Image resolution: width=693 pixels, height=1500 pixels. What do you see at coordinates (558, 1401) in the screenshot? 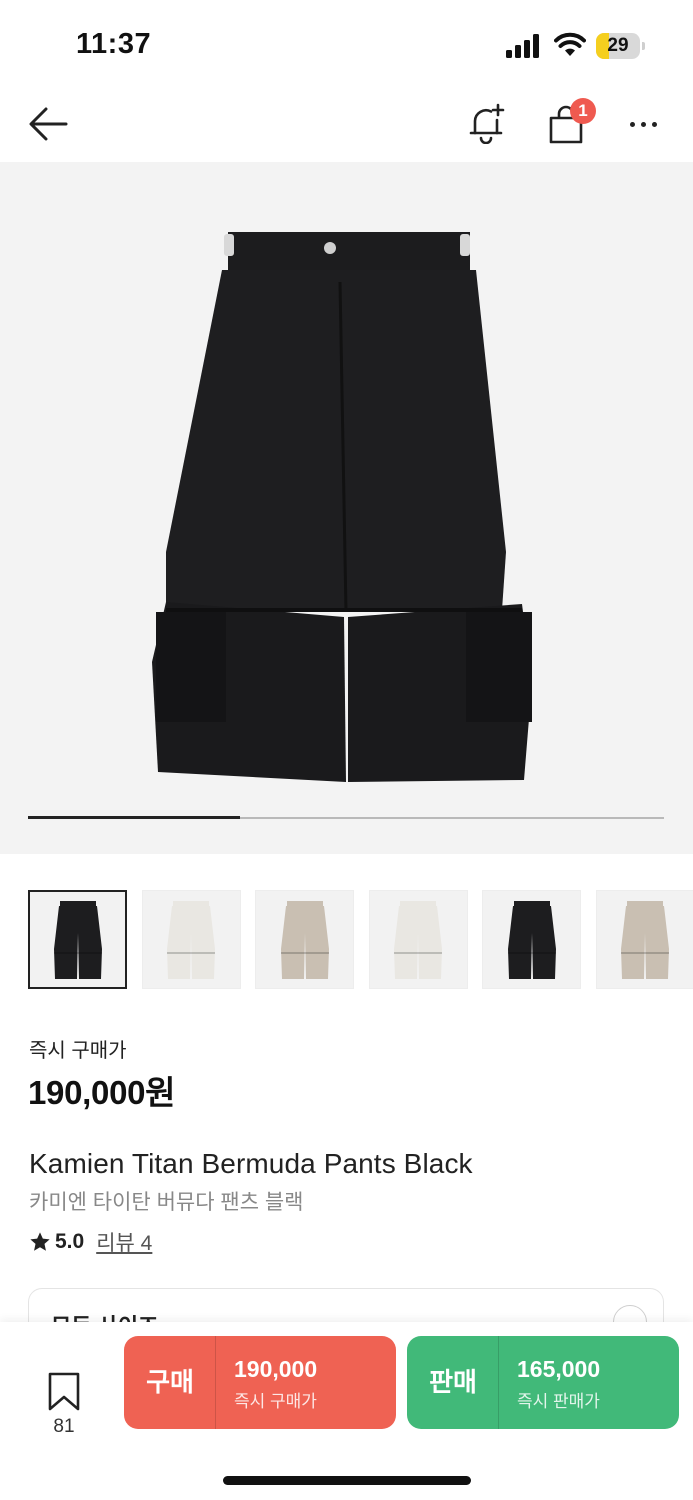
I see `sell-price-label: 즉시 판매가` at bounding box center [558, 1401].